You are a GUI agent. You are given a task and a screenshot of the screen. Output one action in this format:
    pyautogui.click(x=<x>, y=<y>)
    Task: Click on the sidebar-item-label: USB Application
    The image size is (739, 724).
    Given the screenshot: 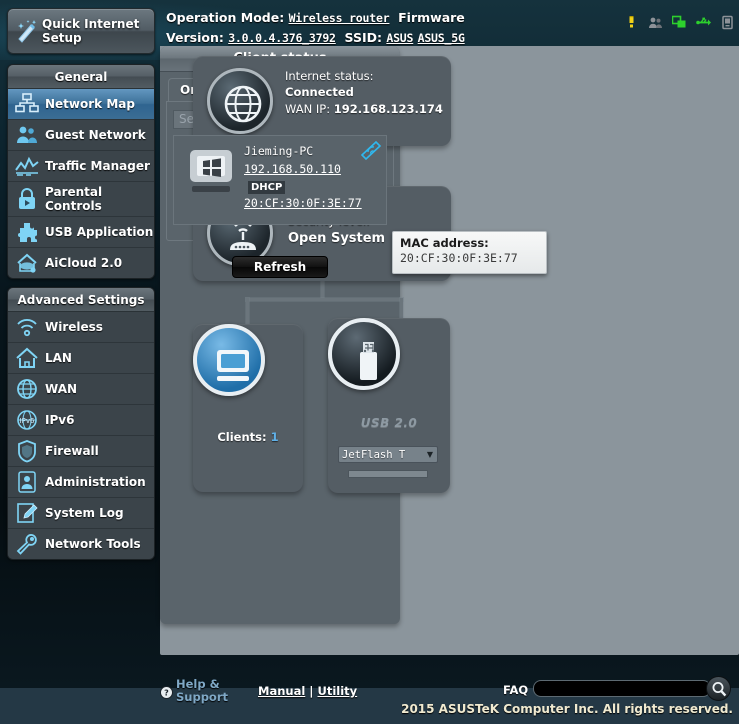 What is the action you would take?
    pyautogui.click(x=99, y=232)
    